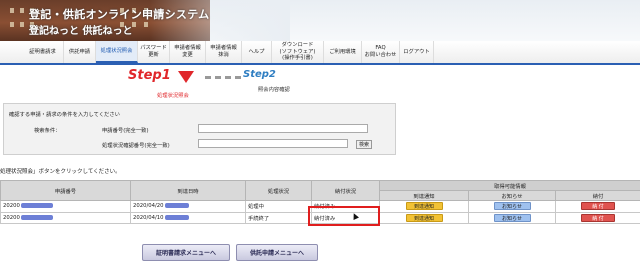 The image size is (640, 276). I want to click on nav-applicant-change: 申請者情報 変更, so click(188, 52).